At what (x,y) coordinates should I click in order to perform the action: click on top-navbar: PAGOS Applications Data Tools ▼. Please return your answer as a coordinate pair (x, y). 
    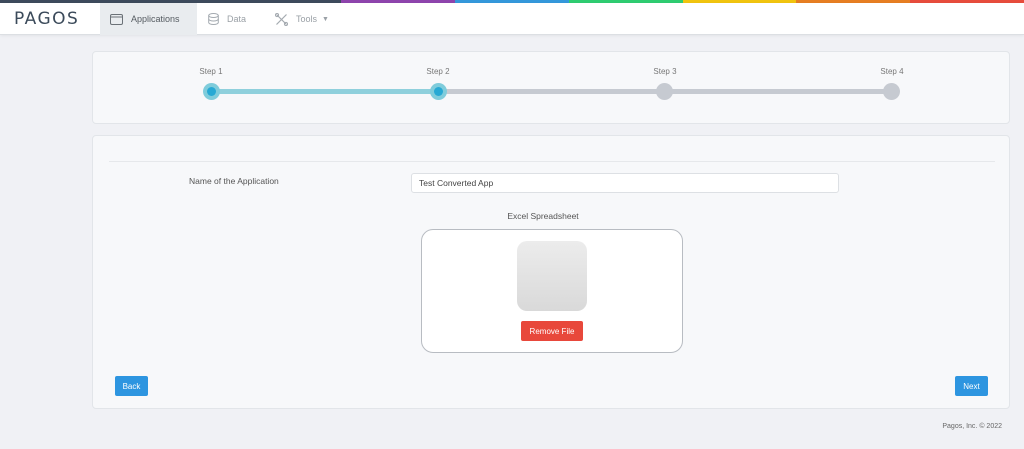
    Looking at the image, I should click on (512, 19).